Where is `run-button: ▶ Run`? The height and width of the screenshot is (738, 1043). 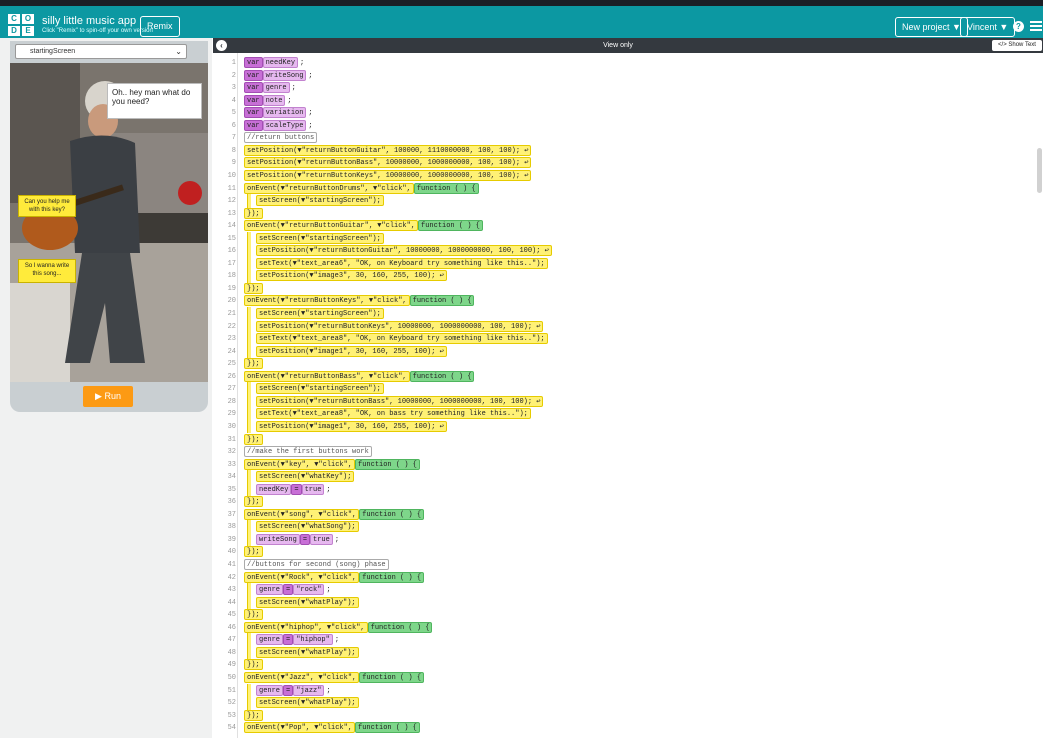 run-button: ▶ Run is located at coordinates (108, 396).